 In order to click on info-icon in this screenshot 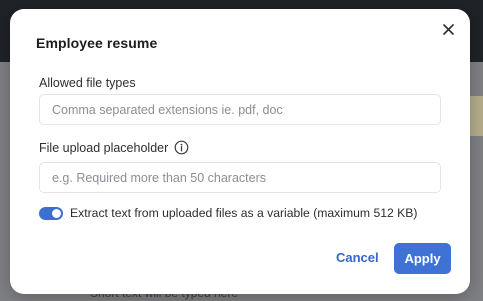, I will do `click(181, 147)`.